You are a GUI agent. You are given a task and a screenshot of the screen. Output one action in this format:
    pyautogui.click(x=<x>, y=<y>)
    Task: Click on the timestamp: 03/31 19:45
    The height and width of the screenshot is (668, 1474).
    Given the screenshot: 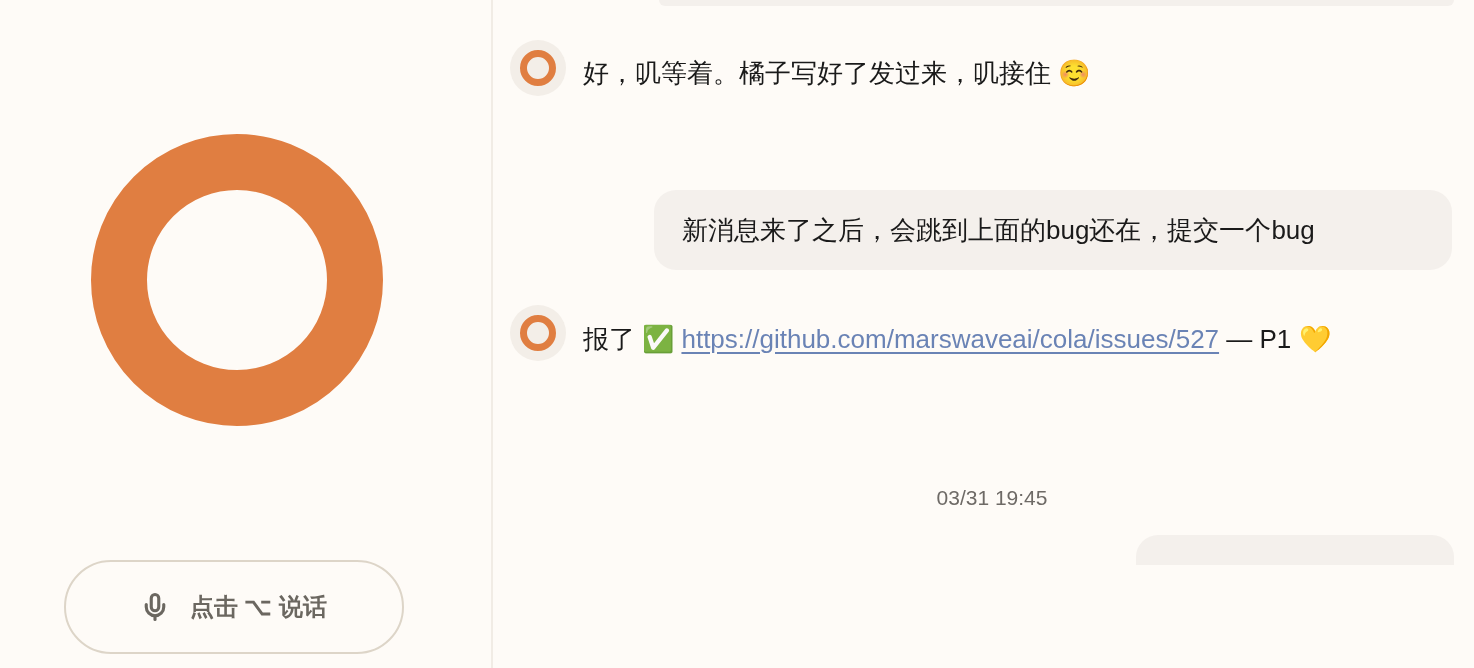 What is the action you would take?
    pyautogui.click(x=992, y=498)
    